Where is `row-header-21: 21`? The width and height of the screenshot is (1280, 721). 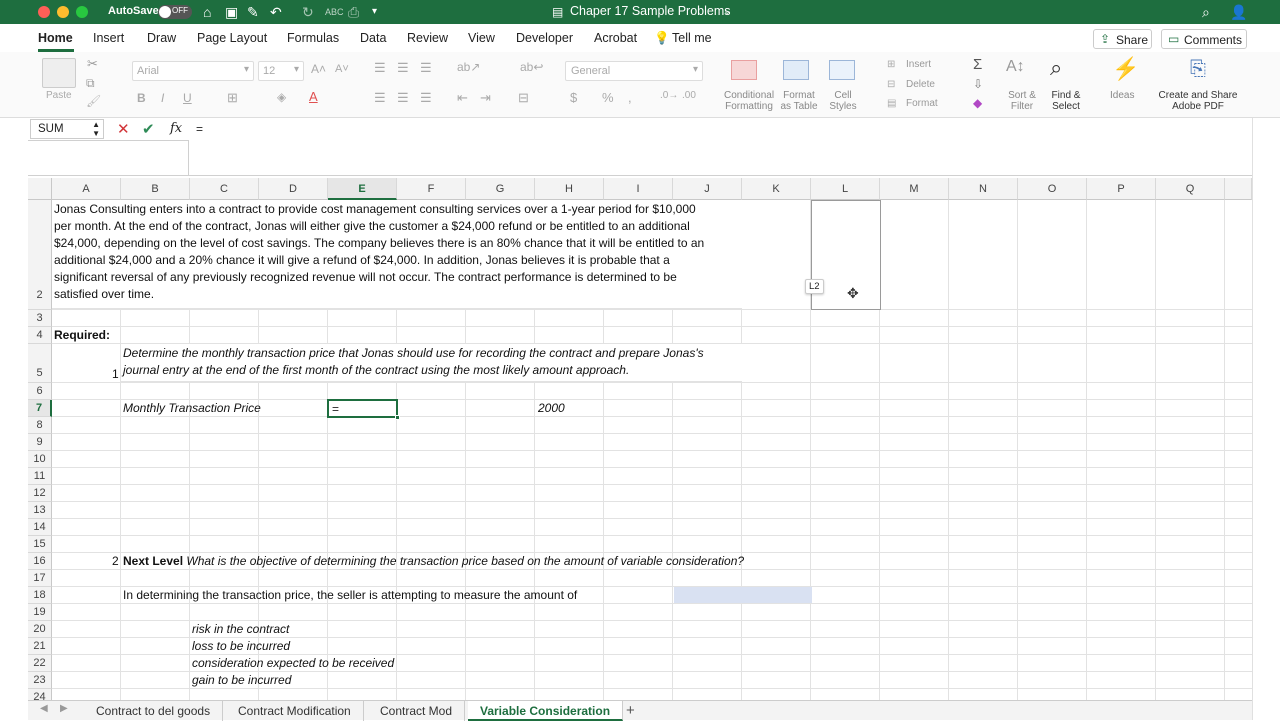
row-header-21: 21 is located at coordinates (40, 646).